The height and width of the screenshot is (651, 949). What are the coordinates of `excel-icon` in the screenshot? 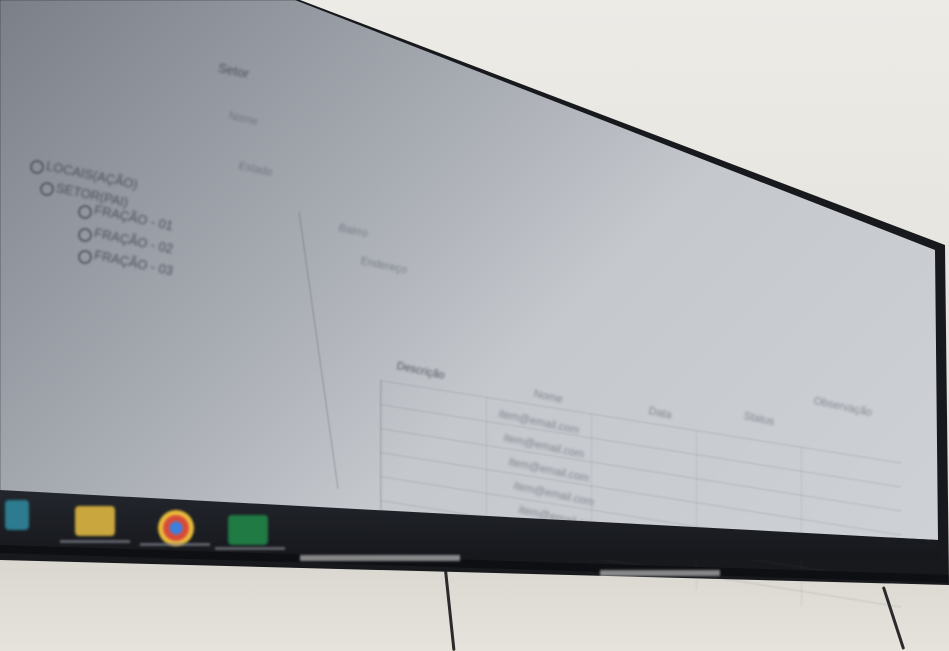 It's located at (248, 530).